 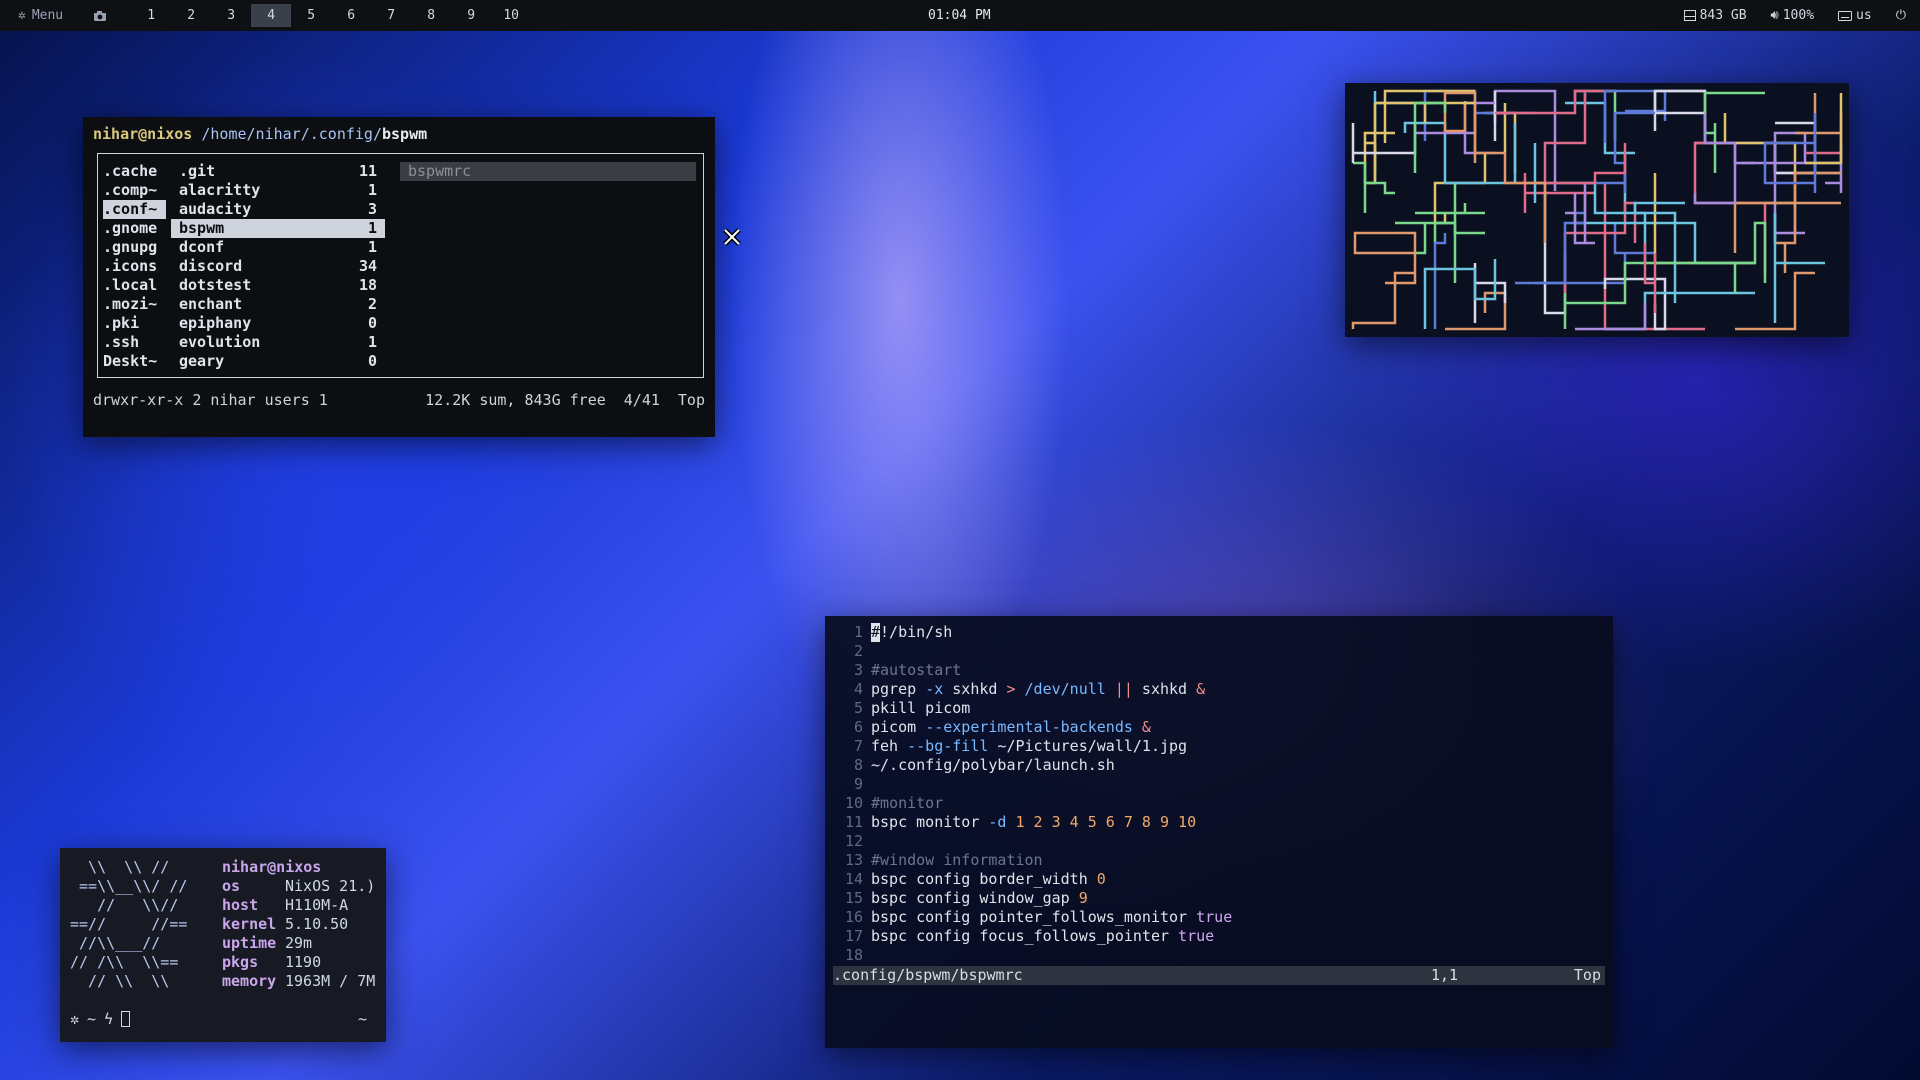 What do you see at coordinates (1597, 210) in the screenshot?
I see `pipes-terminal` at bounding box center [1597, 210].